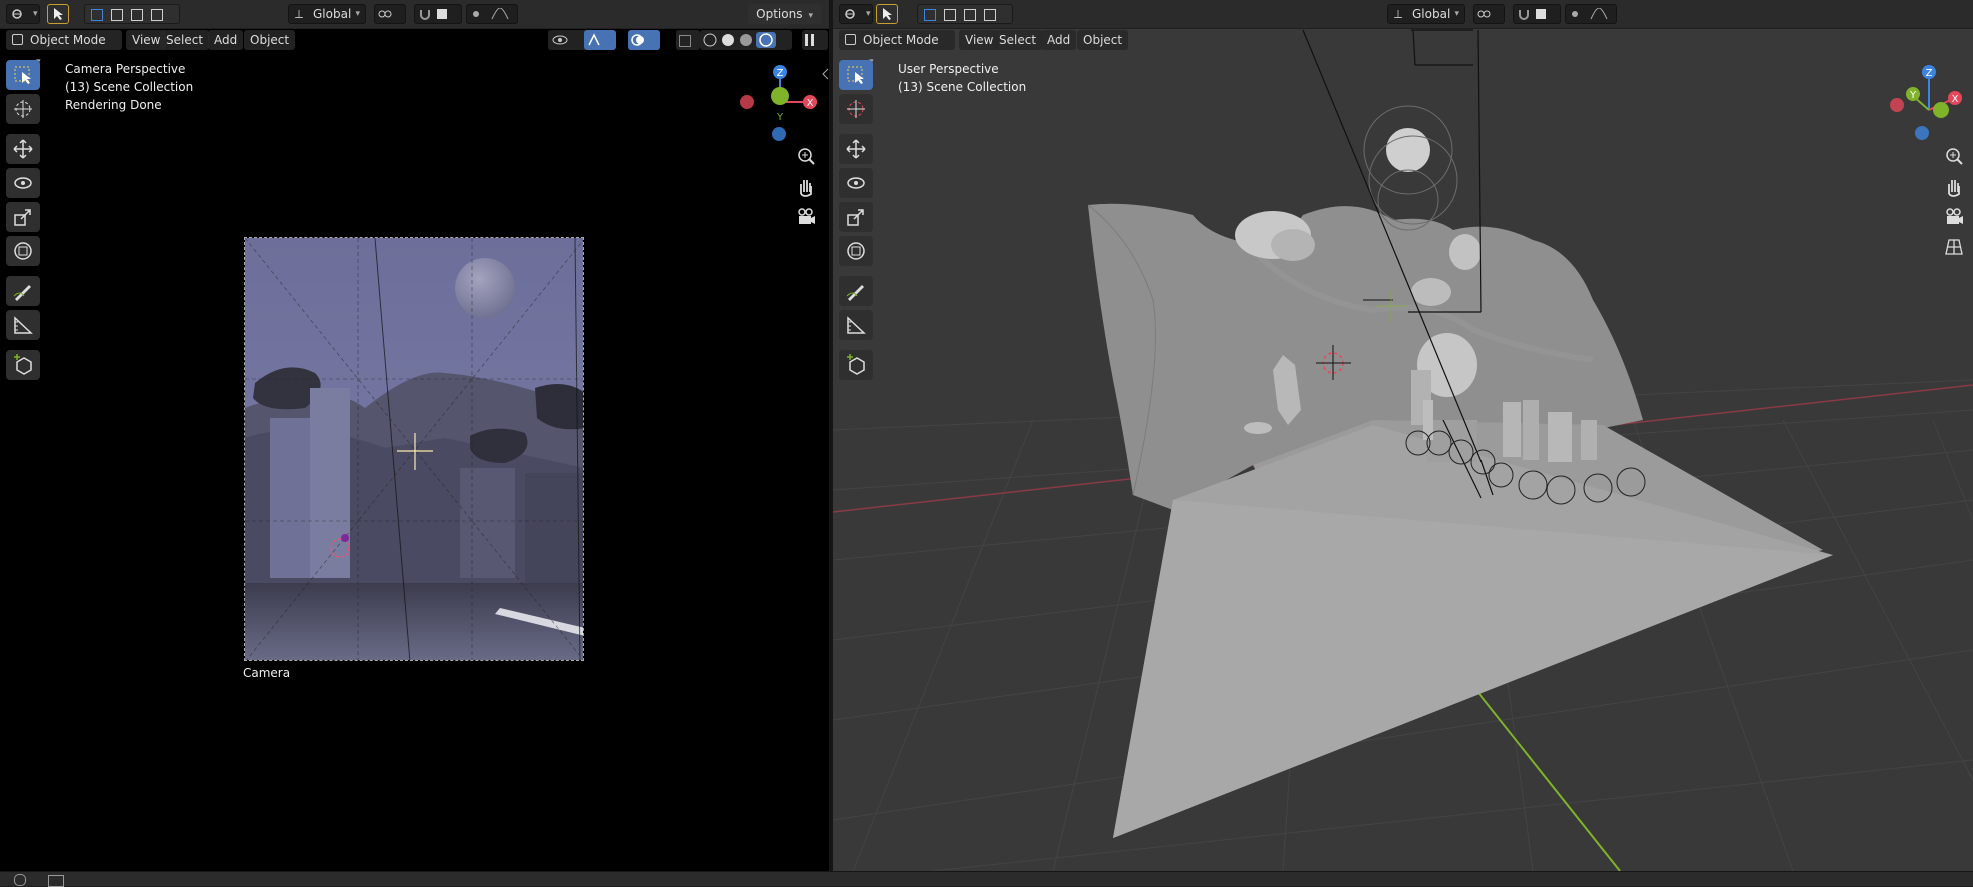 The image size is (1973, 887). What do you see at coordinates (560, 40) in the screenshot?
I see `eye-icon` at bounding box center [560, 40].